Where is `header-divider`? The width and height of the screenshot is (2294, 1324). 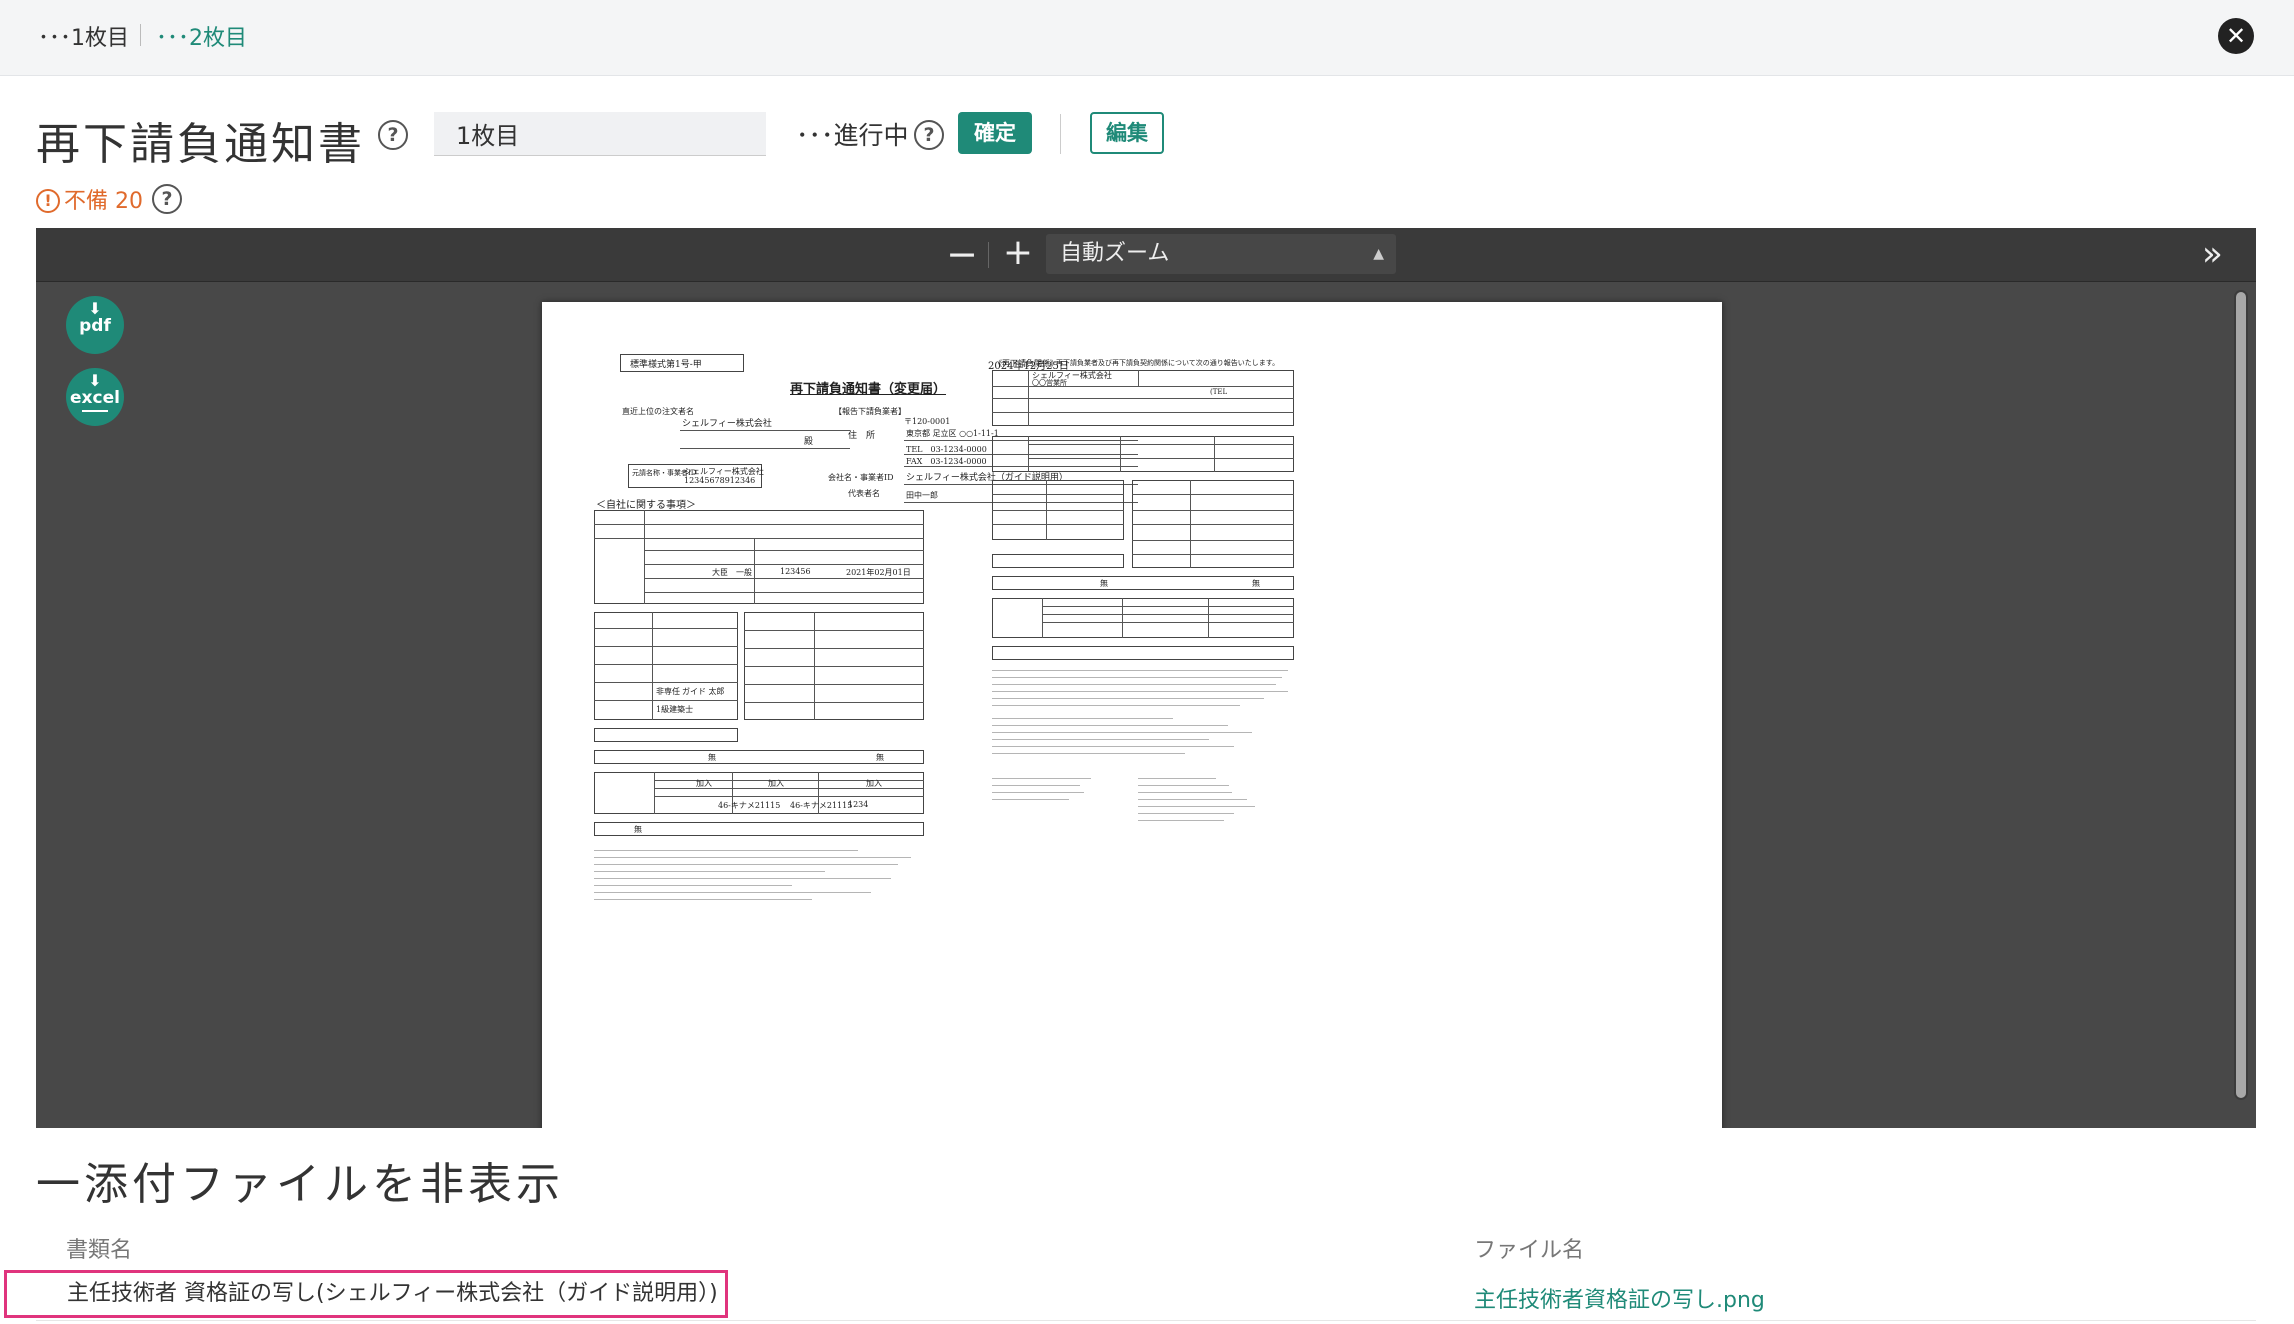 header-divider is located at coordinates (1060, 134).